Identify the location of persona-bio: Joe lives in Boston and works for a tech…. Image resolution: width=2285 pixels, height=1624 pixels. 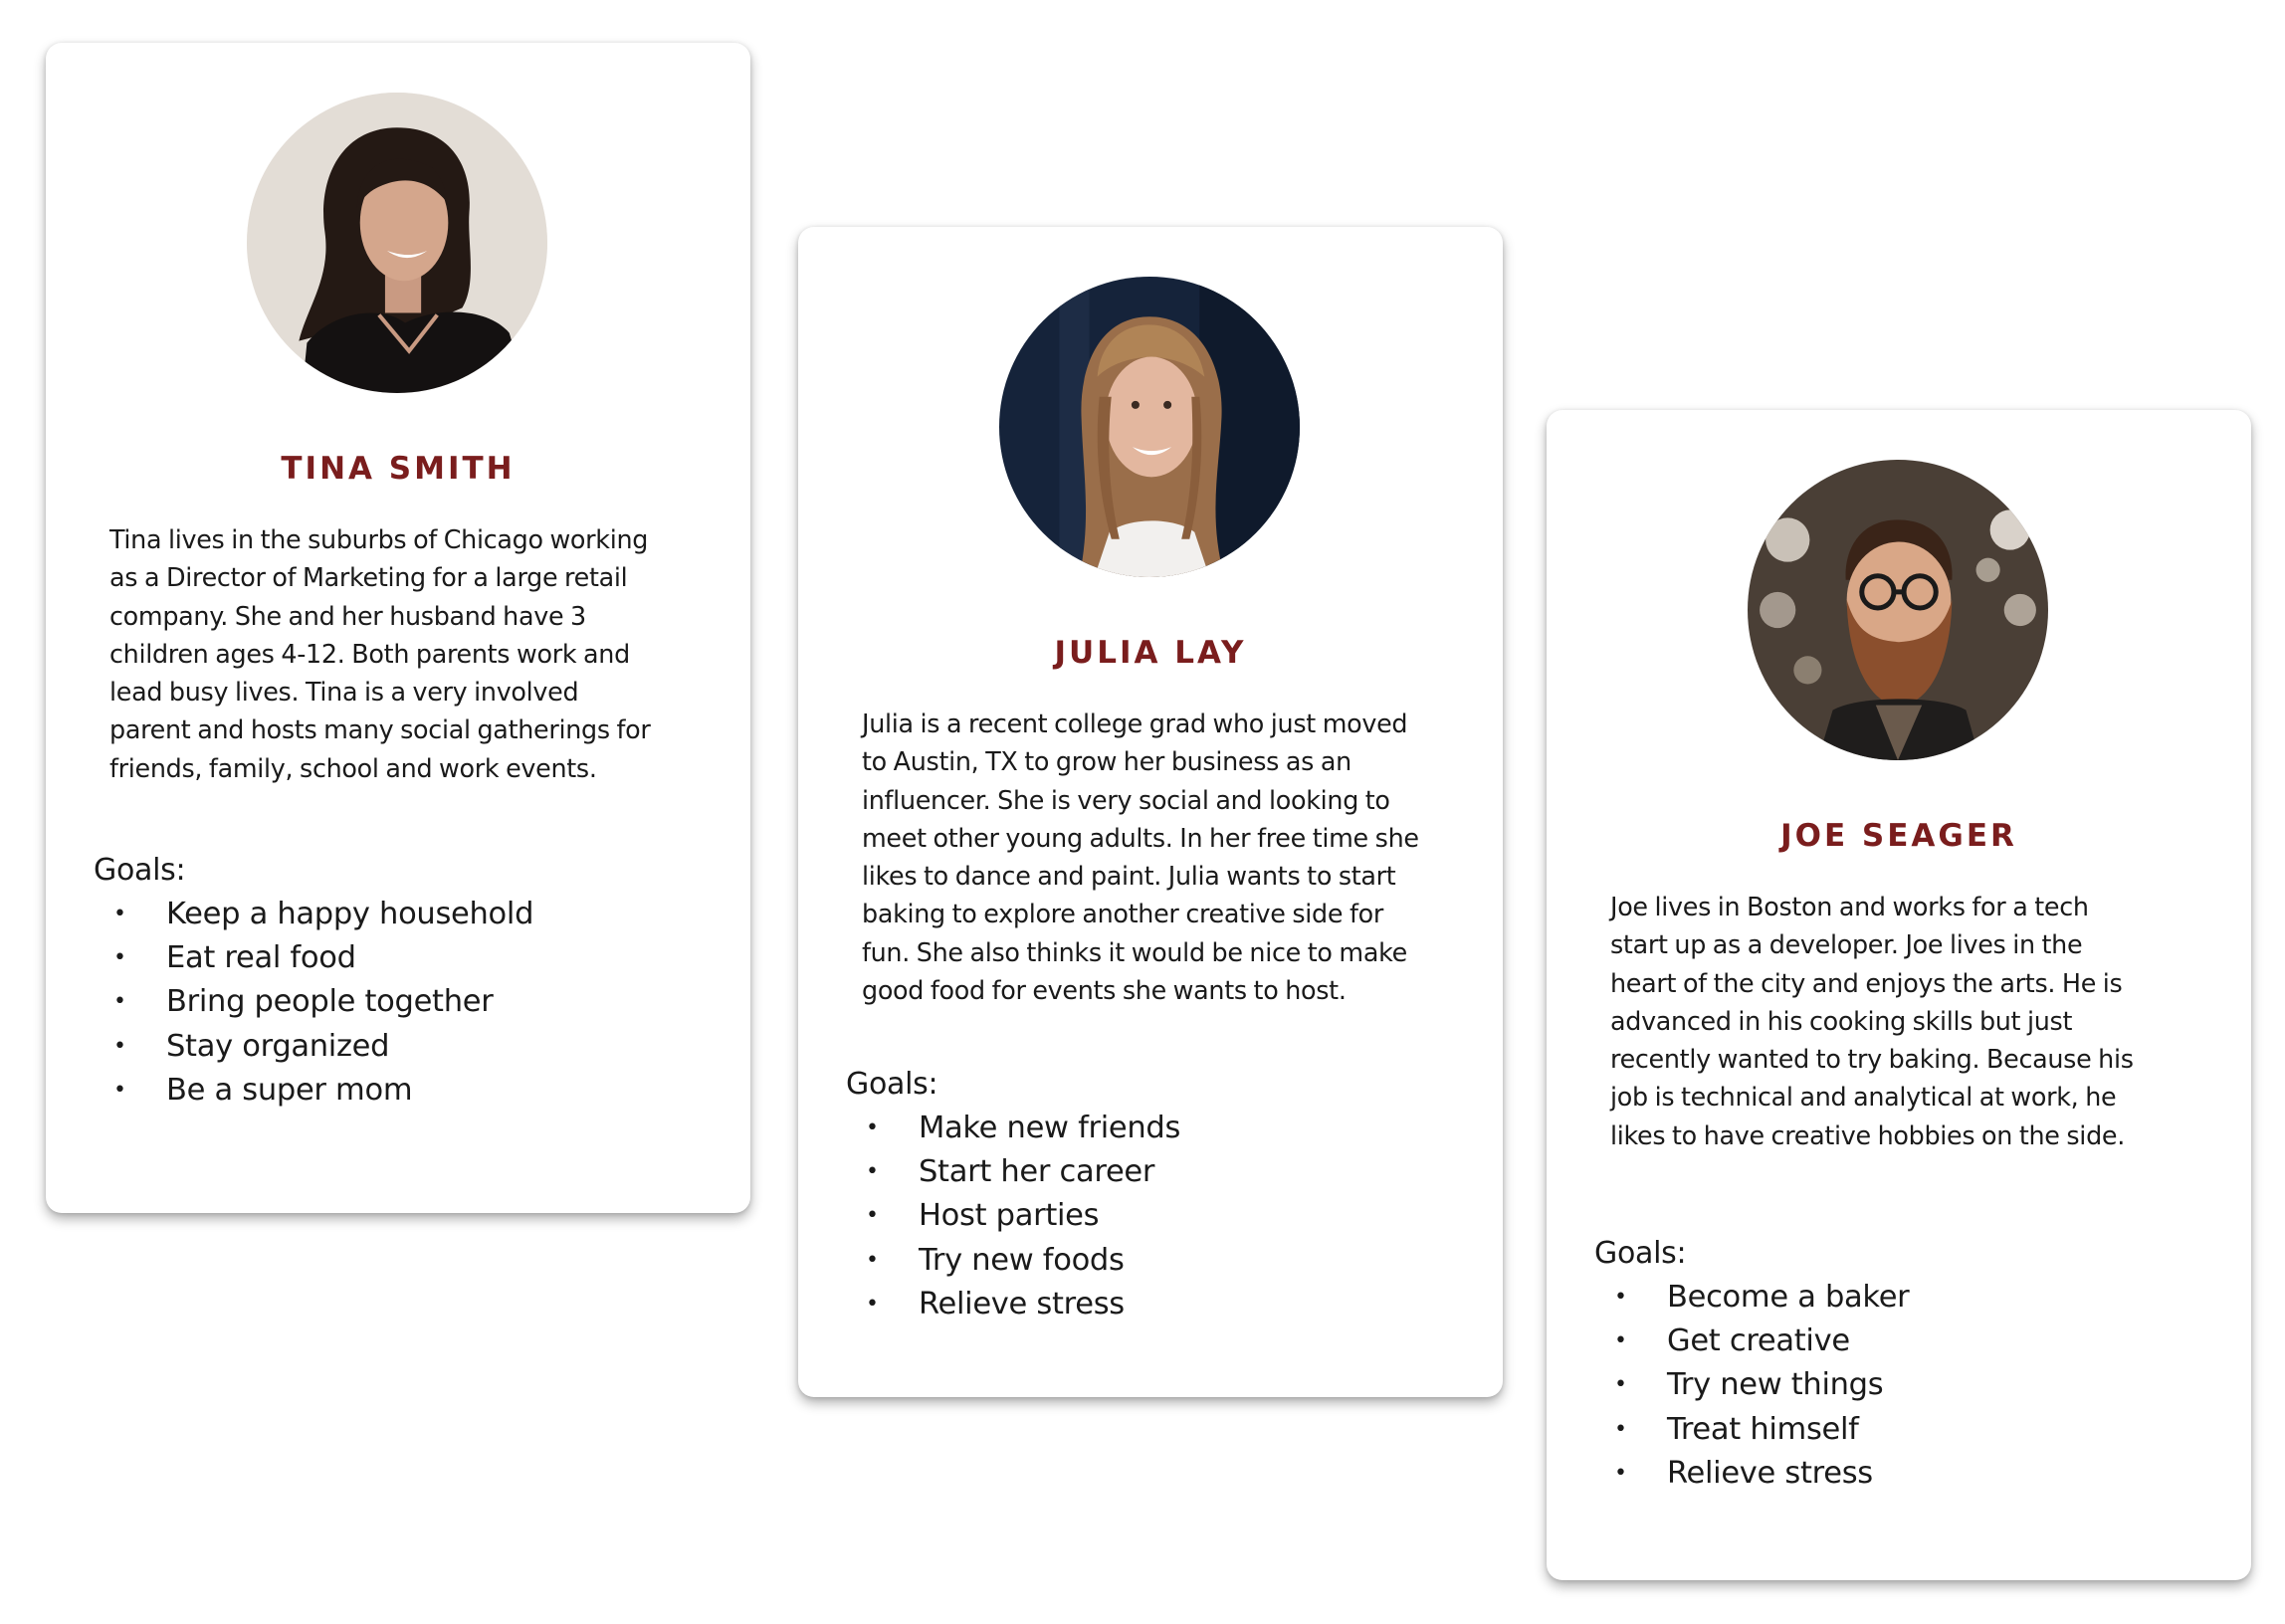
(1911, 1021).